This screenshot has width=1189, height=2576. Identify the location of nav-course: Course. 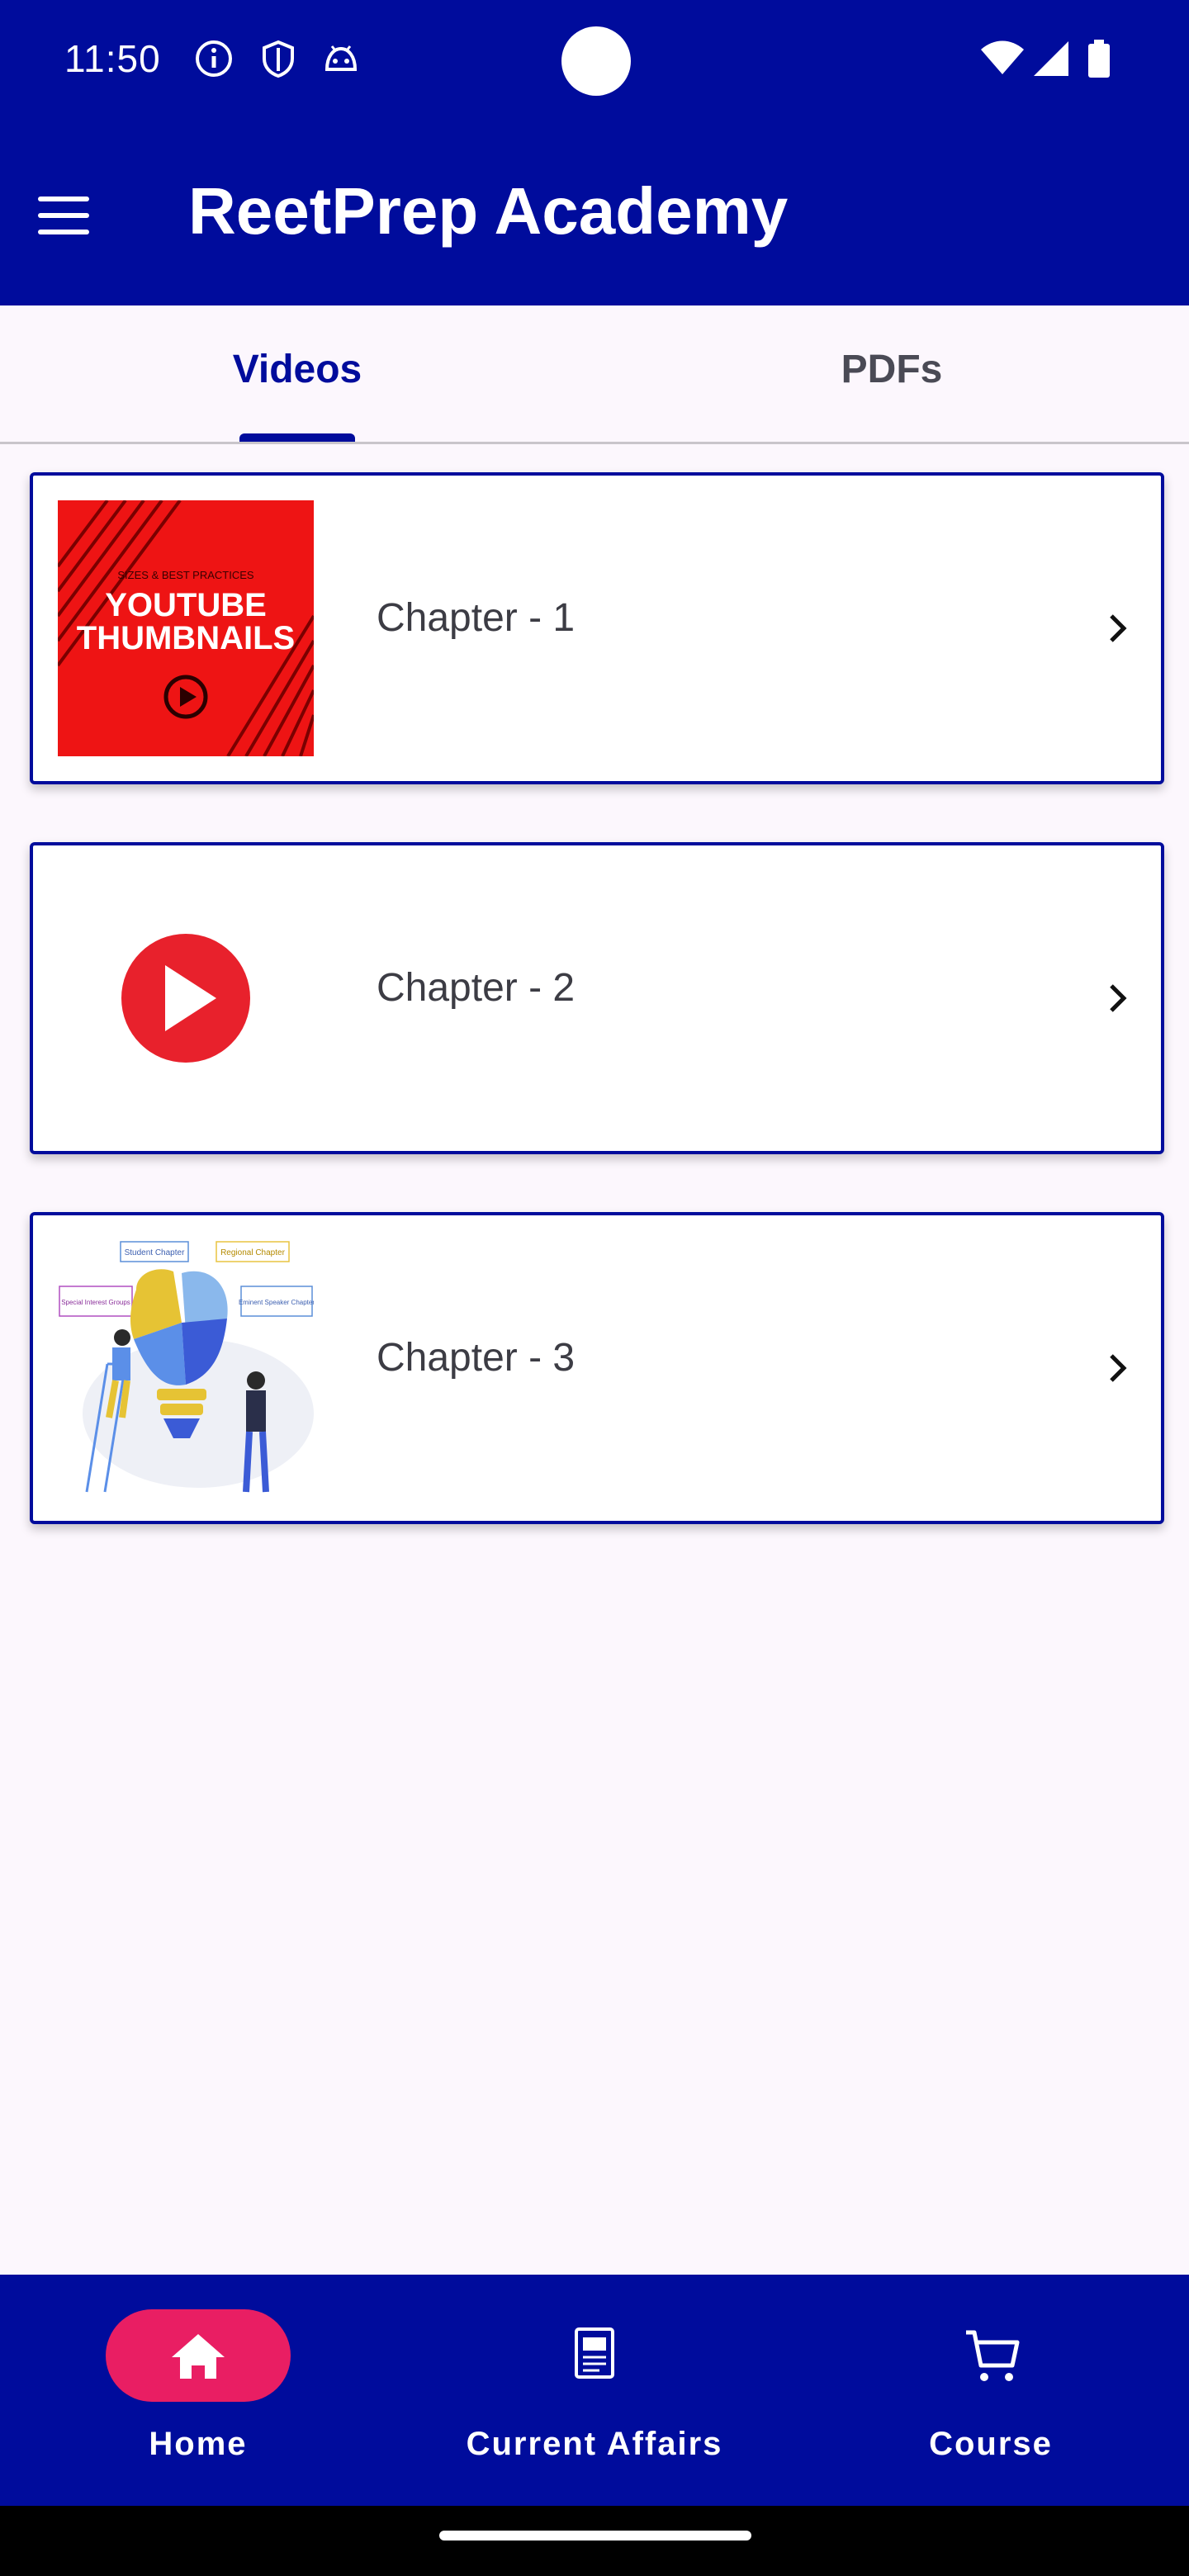
(991, 2390).